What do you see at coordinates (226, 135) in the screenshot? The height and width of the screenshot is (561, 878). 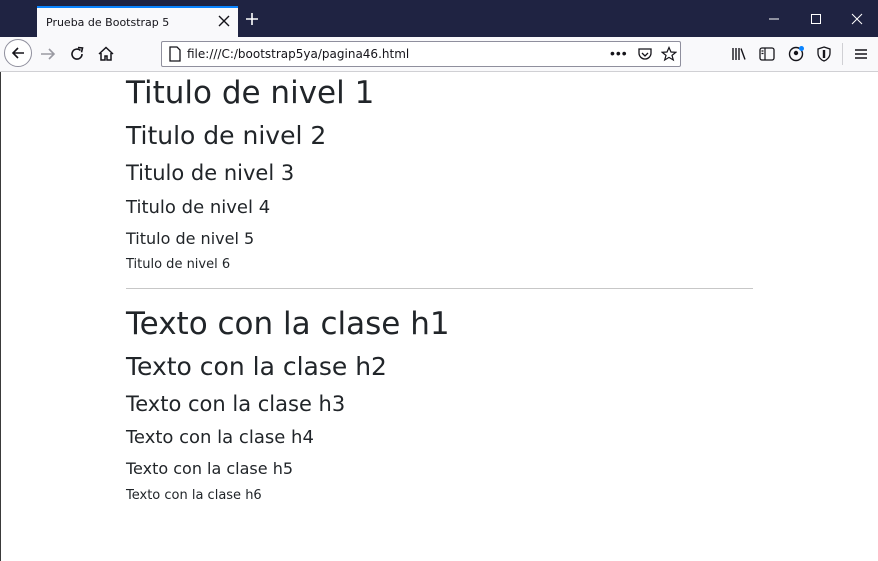 I see `heading-2: Titulo de nivel 2` at bounding box center [226, 135].